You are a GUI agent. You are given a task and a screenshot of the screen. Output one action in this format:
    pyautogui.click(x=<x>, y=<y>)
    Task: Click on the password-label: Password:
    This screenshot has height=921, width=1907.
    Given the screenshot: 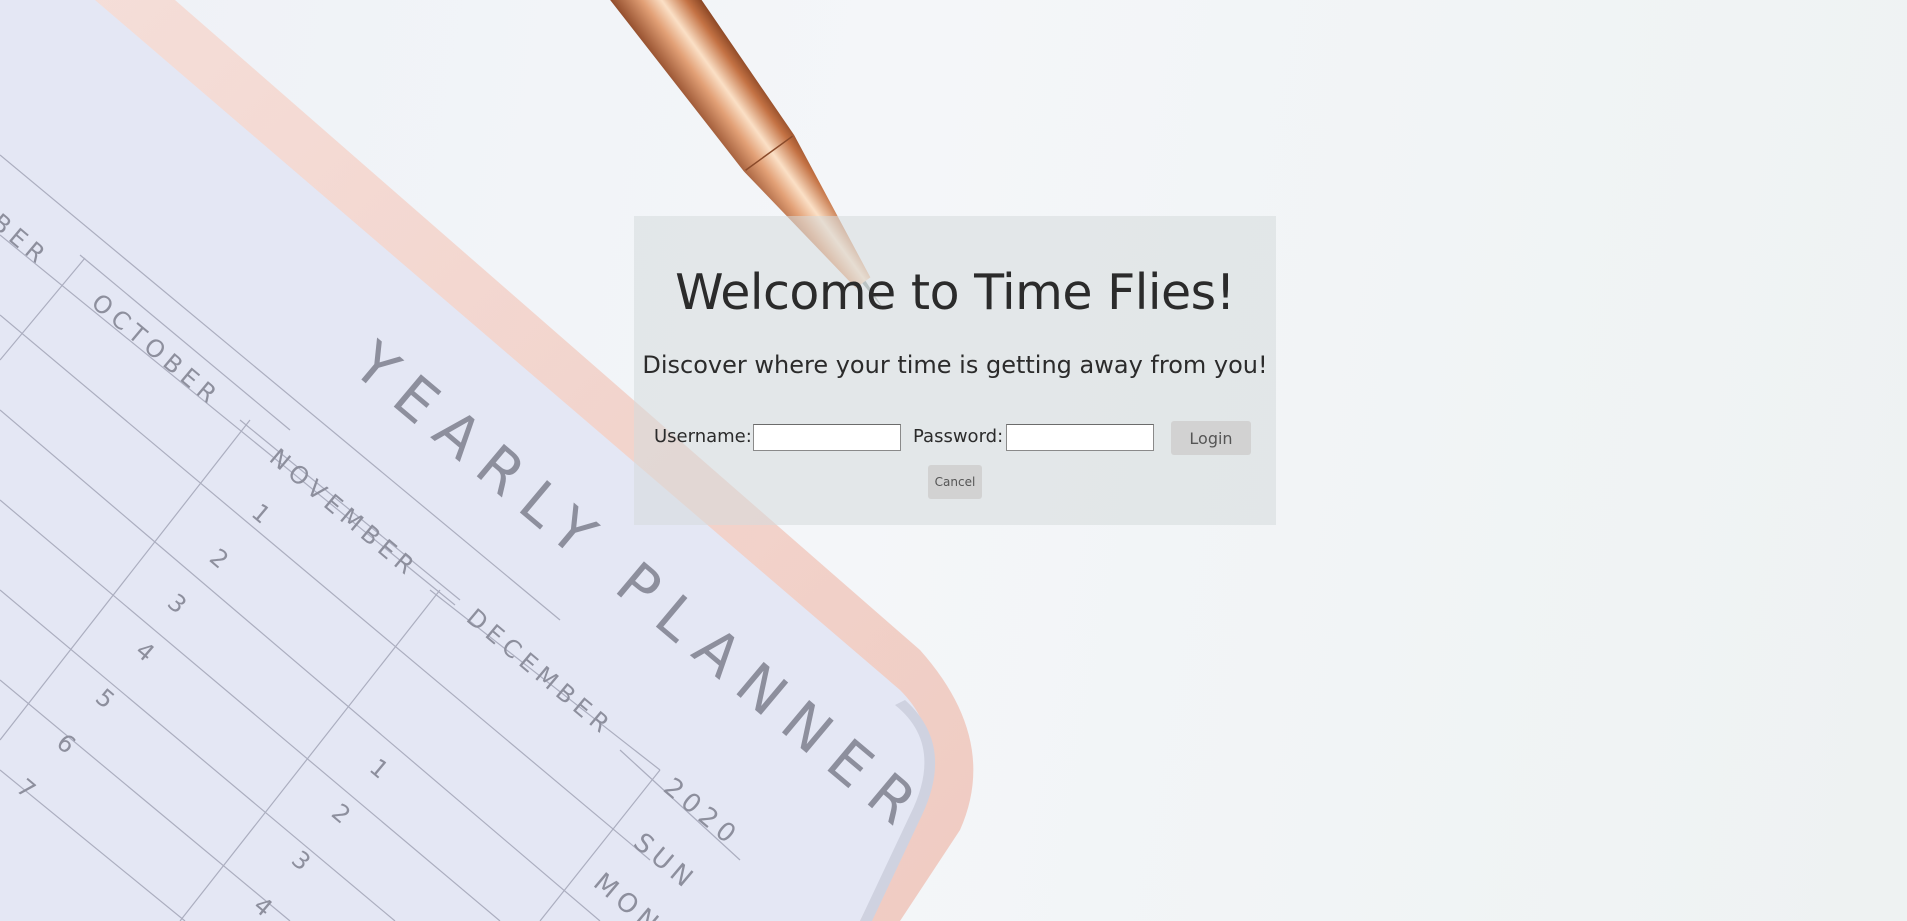 What is the action you would take?
    pyautogui.click(x=958, y=436)
    